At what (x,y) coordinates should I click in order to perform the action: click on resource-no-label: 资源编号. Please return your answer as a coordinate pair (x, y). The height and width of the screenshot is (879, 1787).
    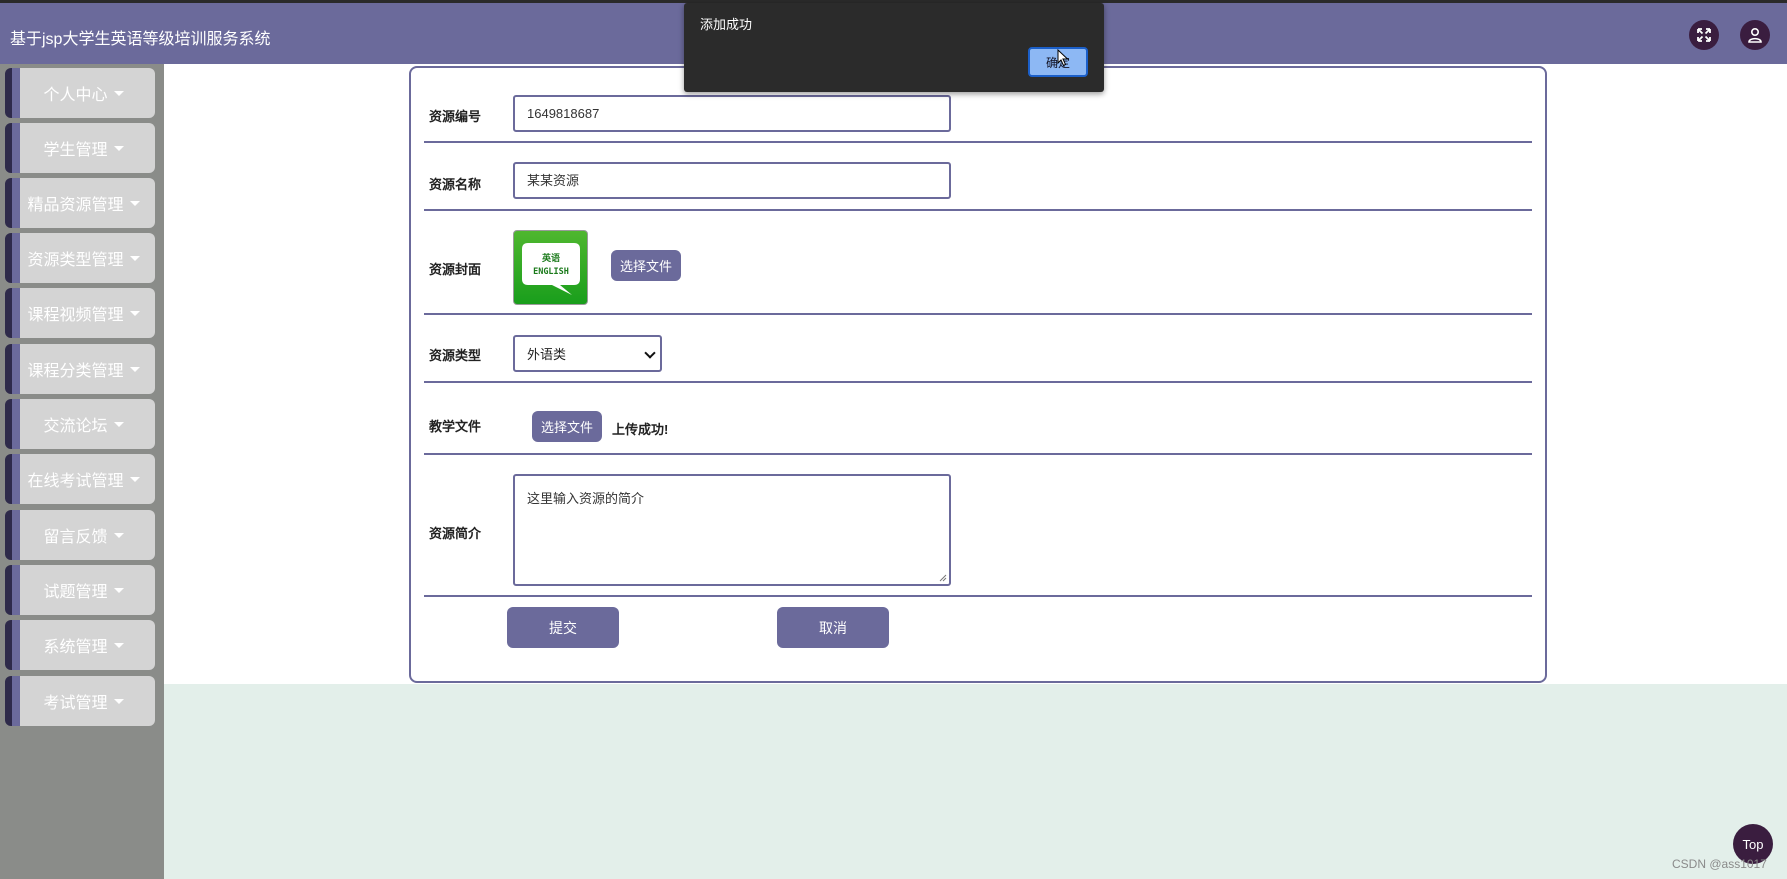
    Looking at the image, I should click on (455, 116).